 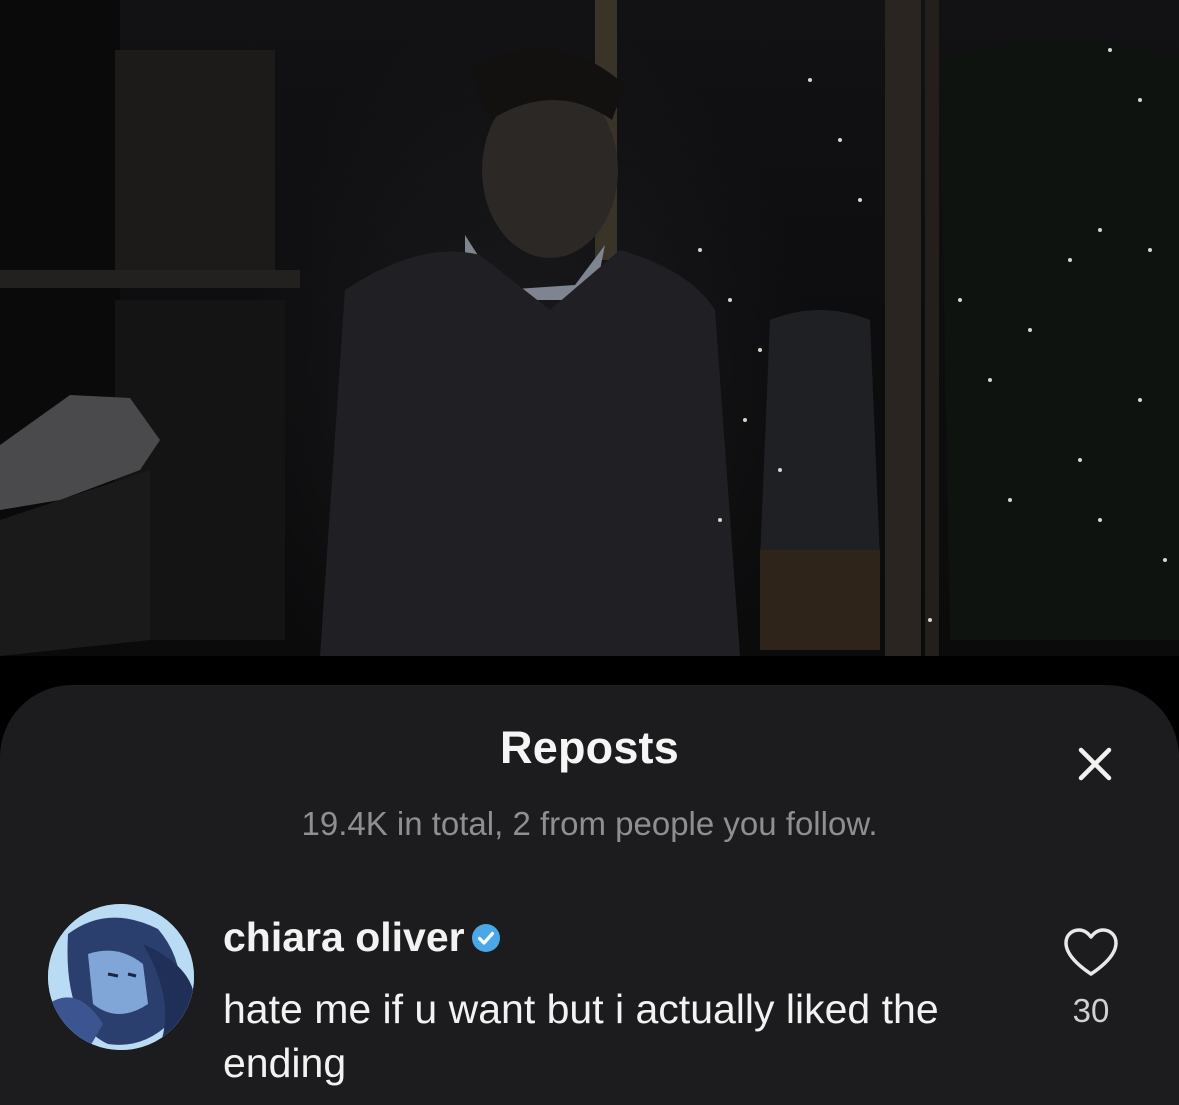 I want to click on heart-icon, so click(x=1091, y=952).